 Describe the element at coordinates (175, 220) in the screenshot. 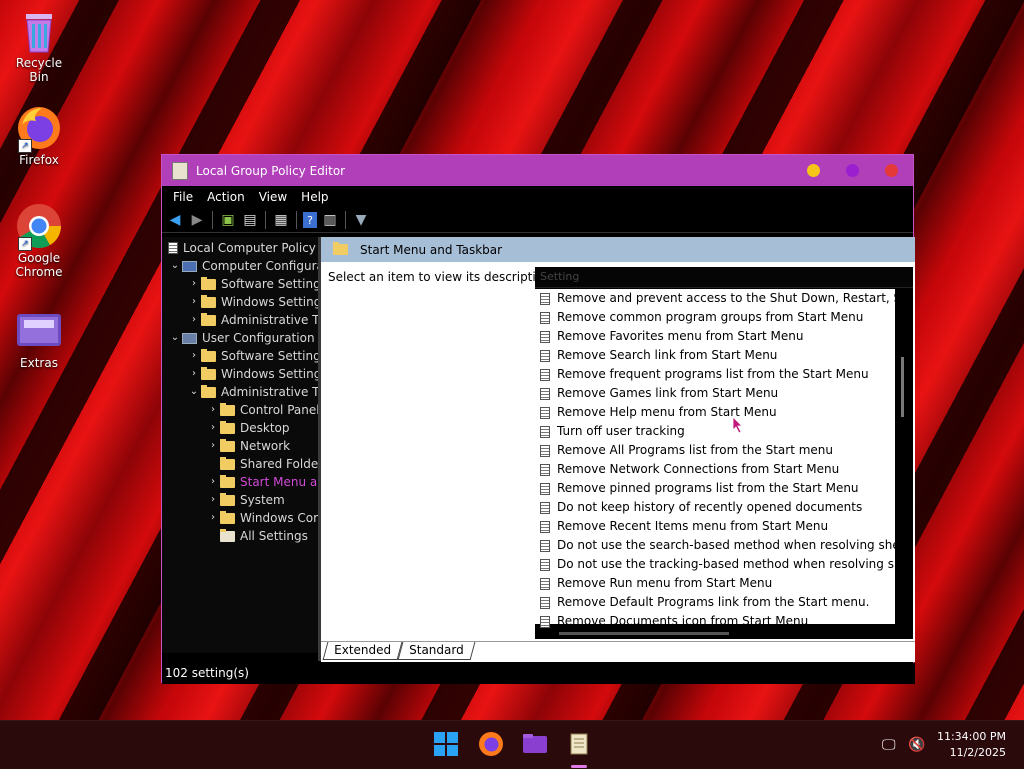

I see `back-arrow-icon: ◀` at that location.